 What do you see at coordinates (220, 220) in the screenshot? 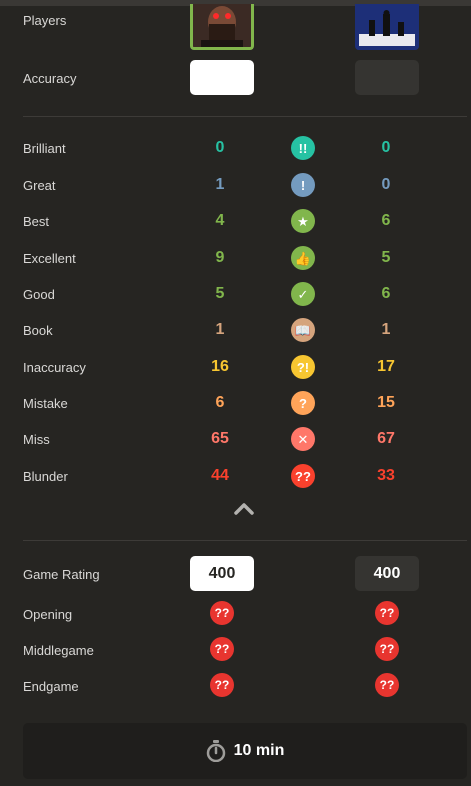
I see `white-best-count: 4` at bounding box center [220, 220].